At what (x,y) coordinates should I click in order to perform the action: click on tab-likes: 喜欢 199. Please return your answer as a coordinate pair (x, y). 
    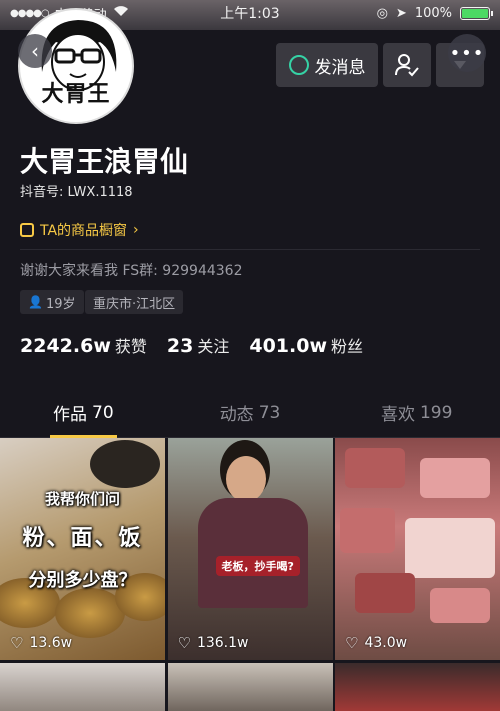
    Looking at the image, I should click on (416, 412).